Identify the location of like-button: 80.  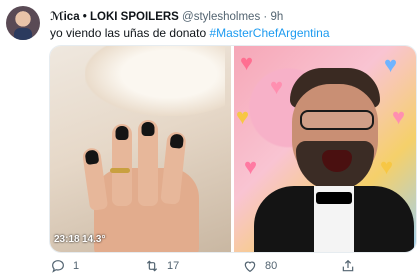
(259, 266).